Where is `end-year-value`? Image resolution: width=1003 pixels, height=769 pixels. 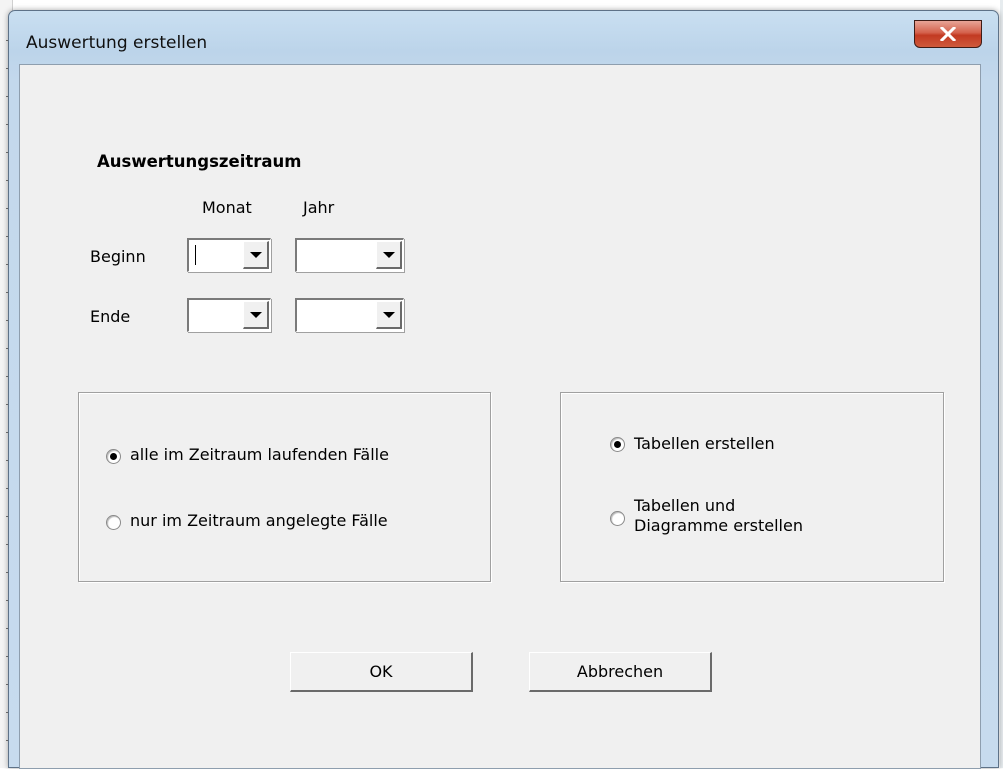 end-year-value is located at coordinates (337, 315).